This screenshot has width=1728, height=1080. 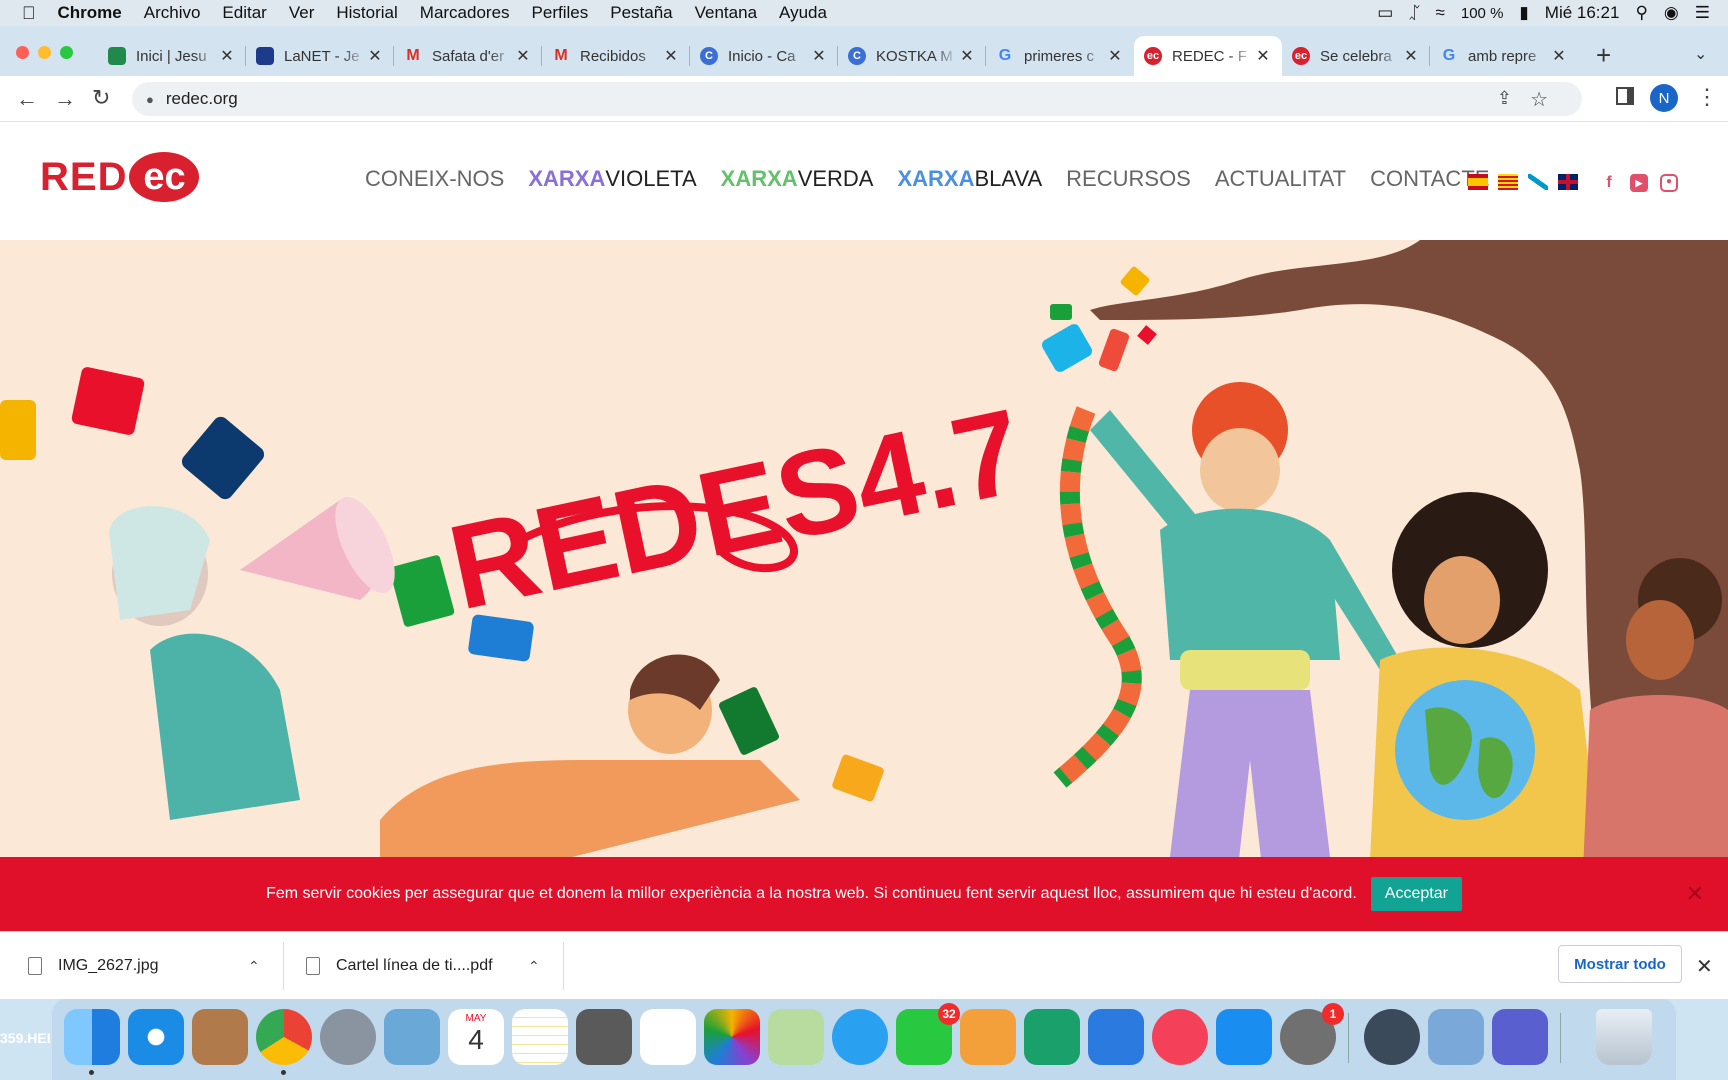 I want to click on battery-percent: 100 %, so click(x=1482, y=13).